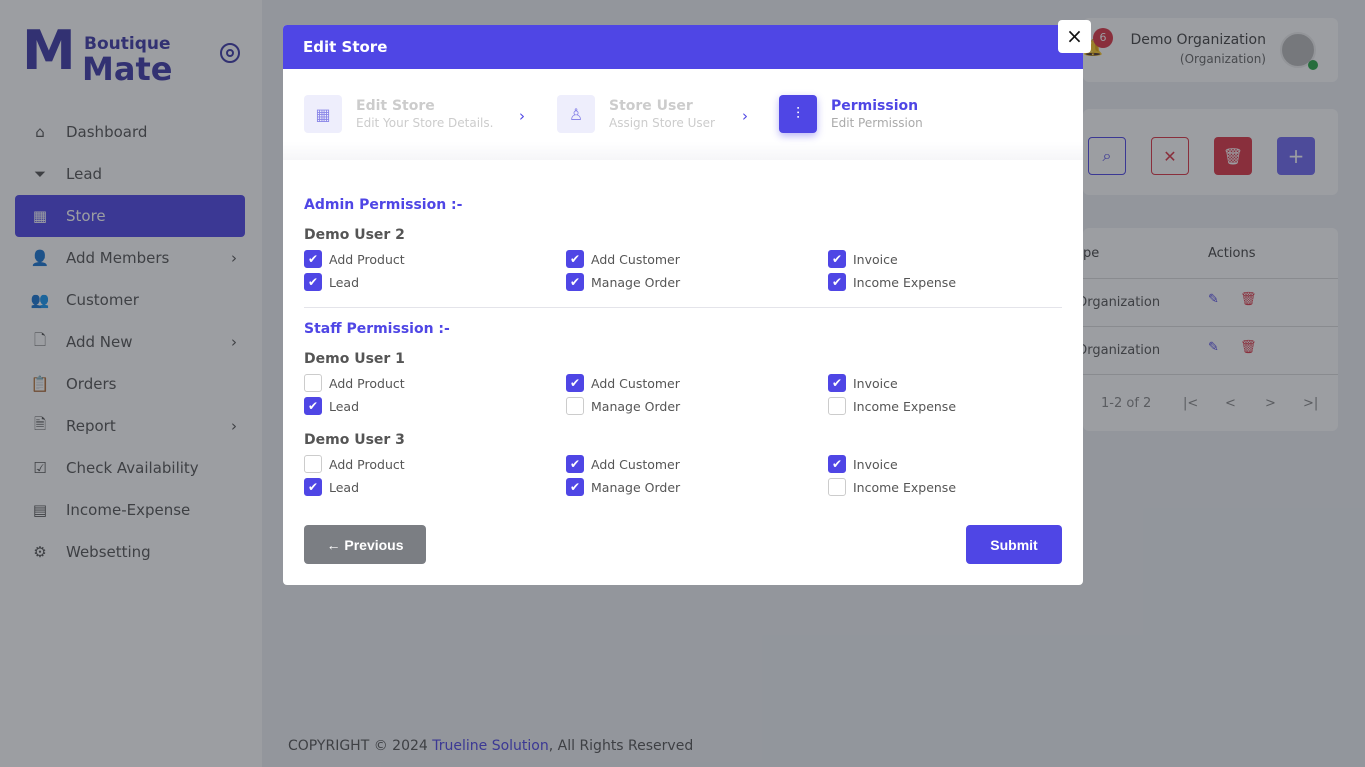  I want to click on previous-button: ← Previous, so click(365, 544).